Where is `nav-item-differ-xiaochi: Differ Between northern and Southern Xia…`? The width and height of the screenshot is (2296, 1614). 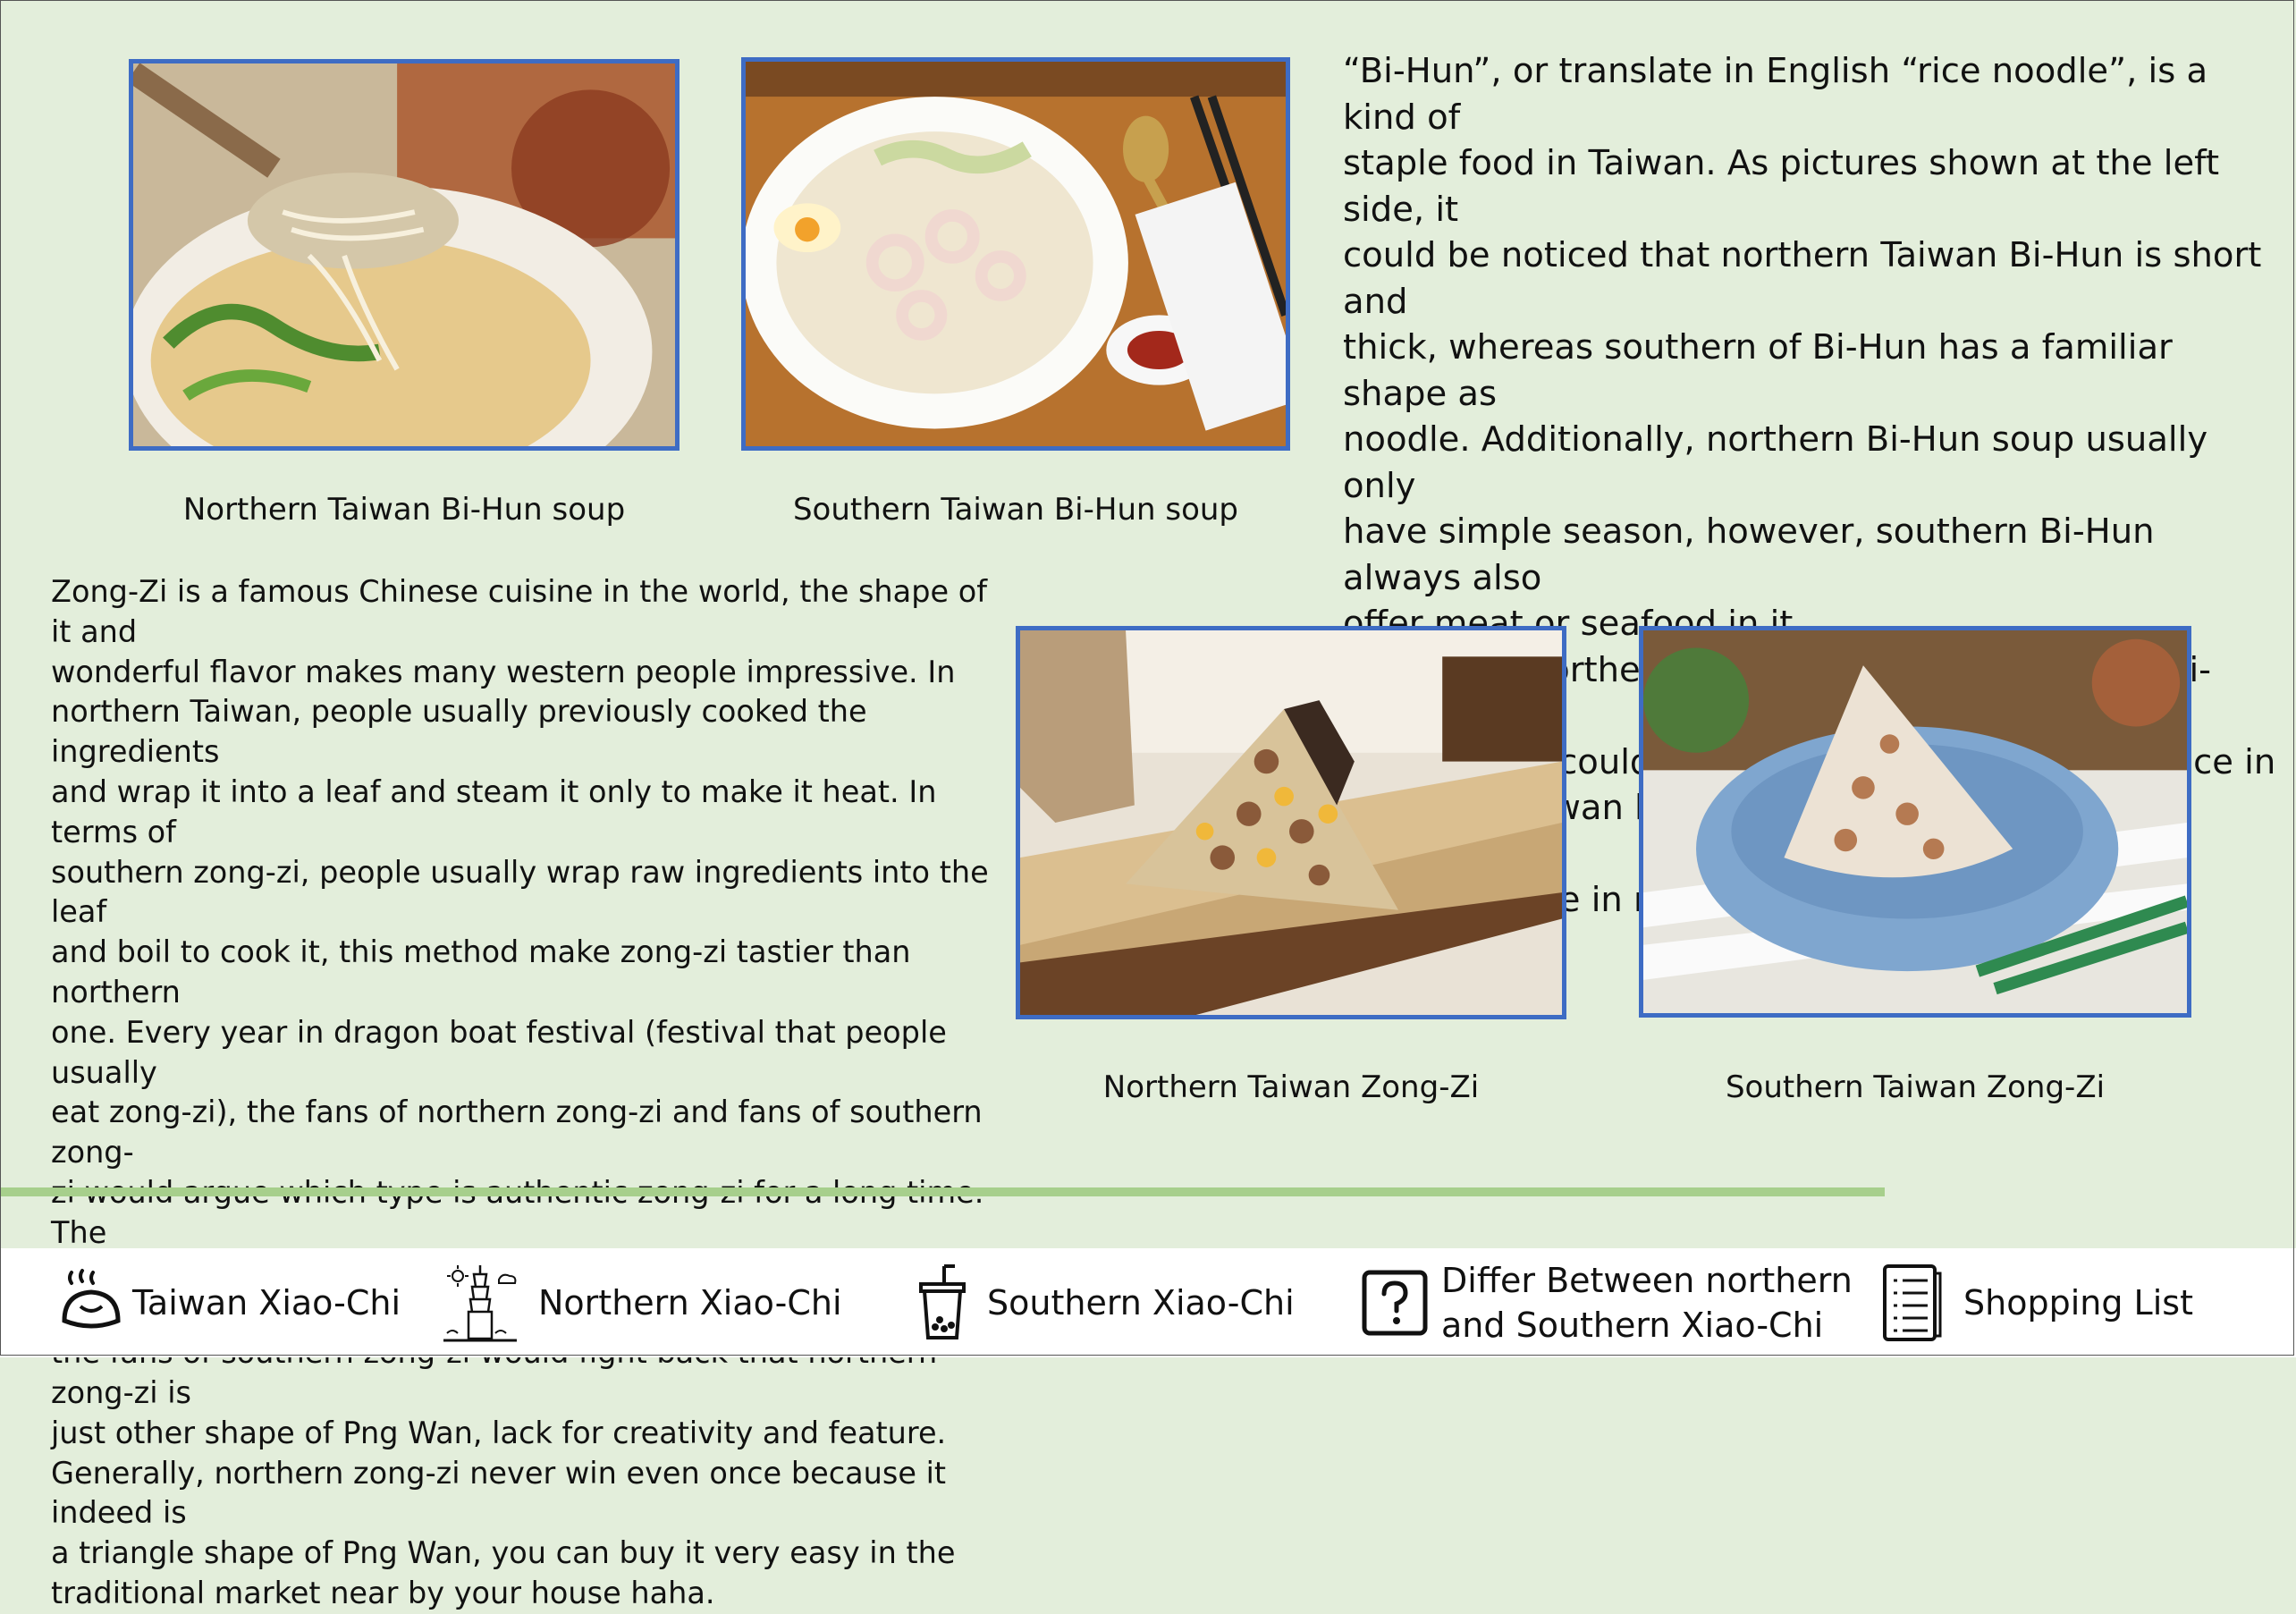 nav-item-differ-xiaochi: Differ Between northern and Southern Xia… is located at coordinates (1607, 1303).